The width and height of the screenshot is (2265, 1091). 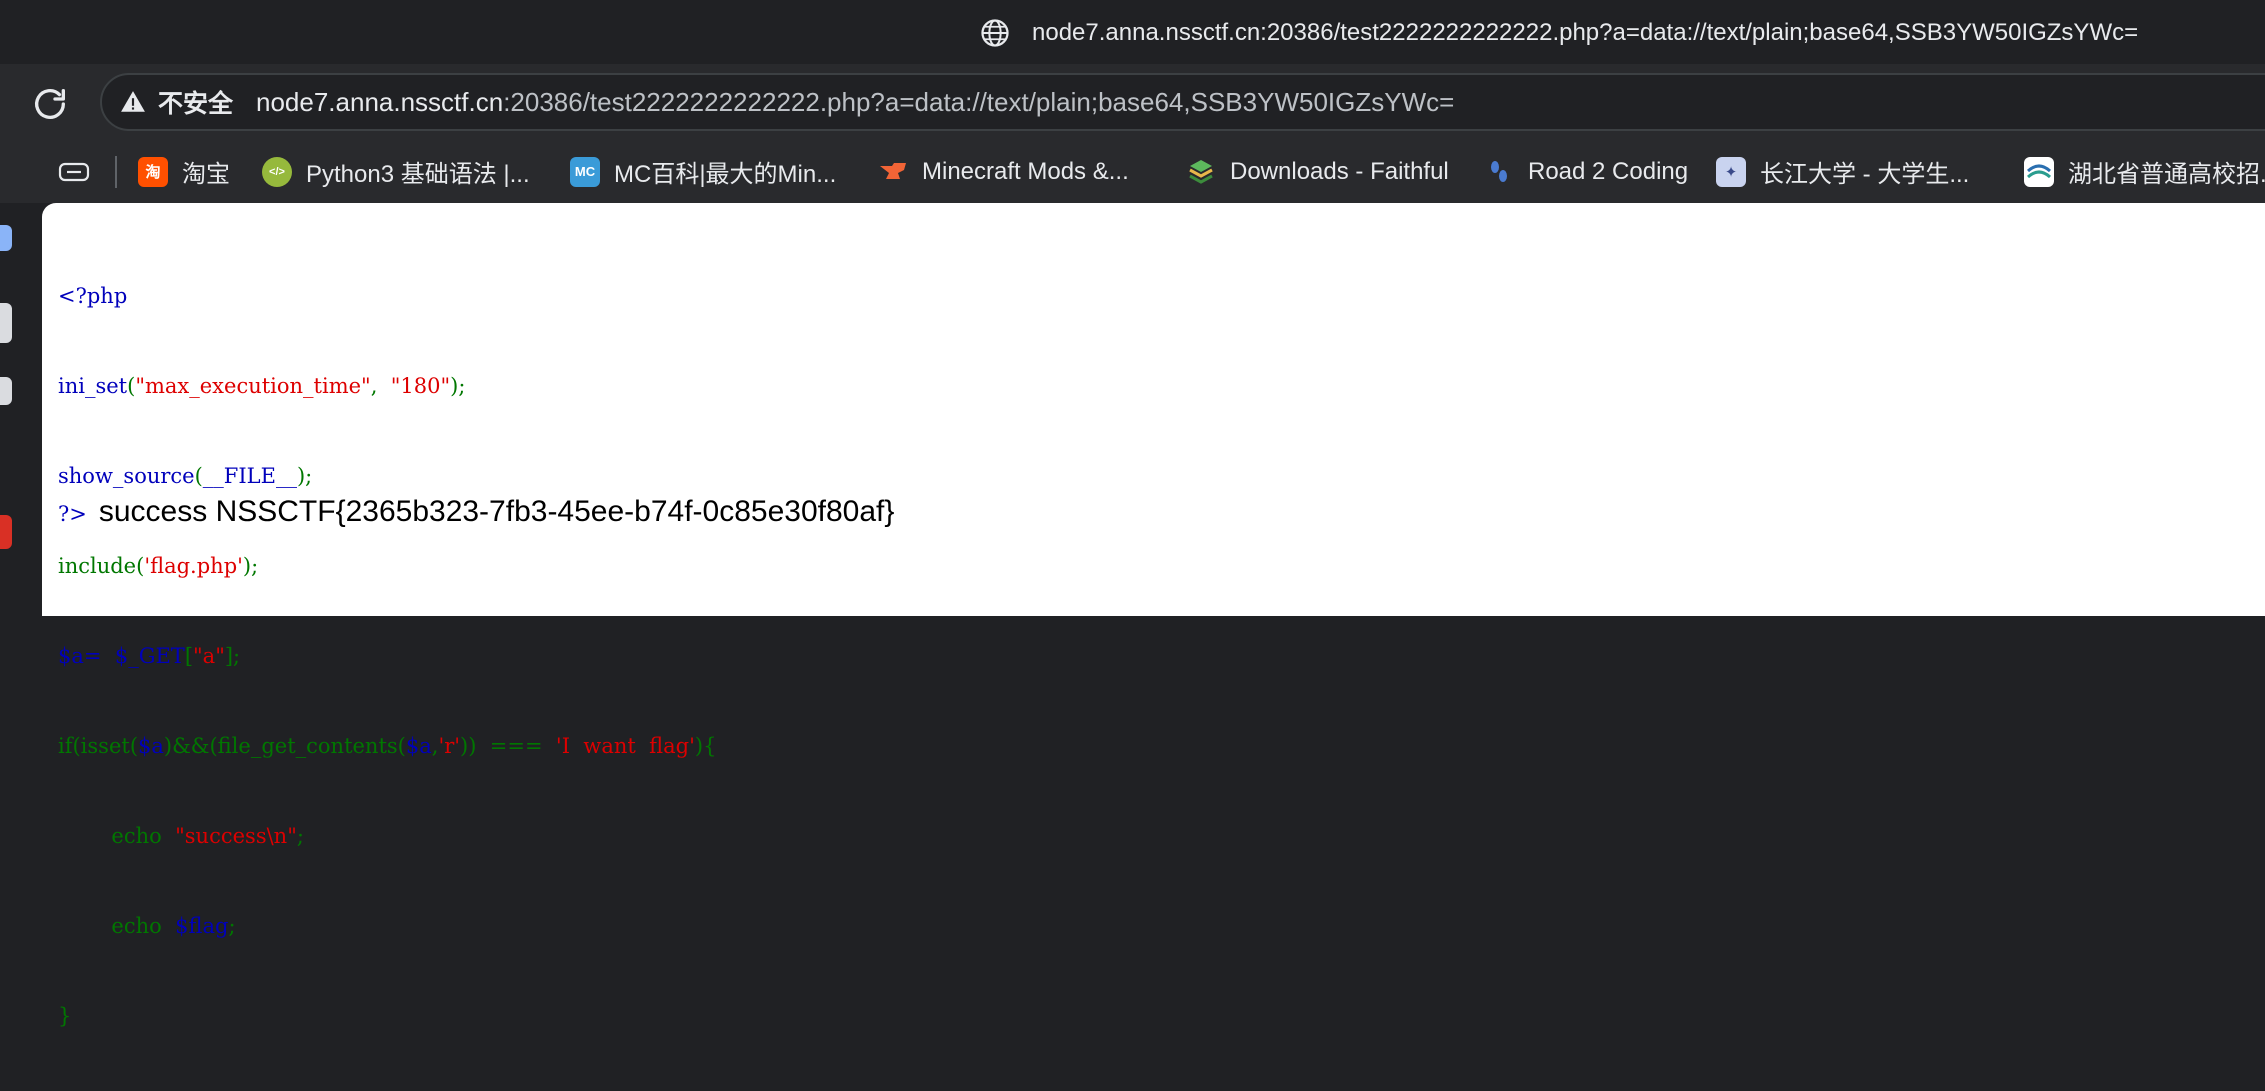 What do you see at coordinates (93, 296) in the screenshot?
I see `code-token: <?php` at bounding box center [93, 296].